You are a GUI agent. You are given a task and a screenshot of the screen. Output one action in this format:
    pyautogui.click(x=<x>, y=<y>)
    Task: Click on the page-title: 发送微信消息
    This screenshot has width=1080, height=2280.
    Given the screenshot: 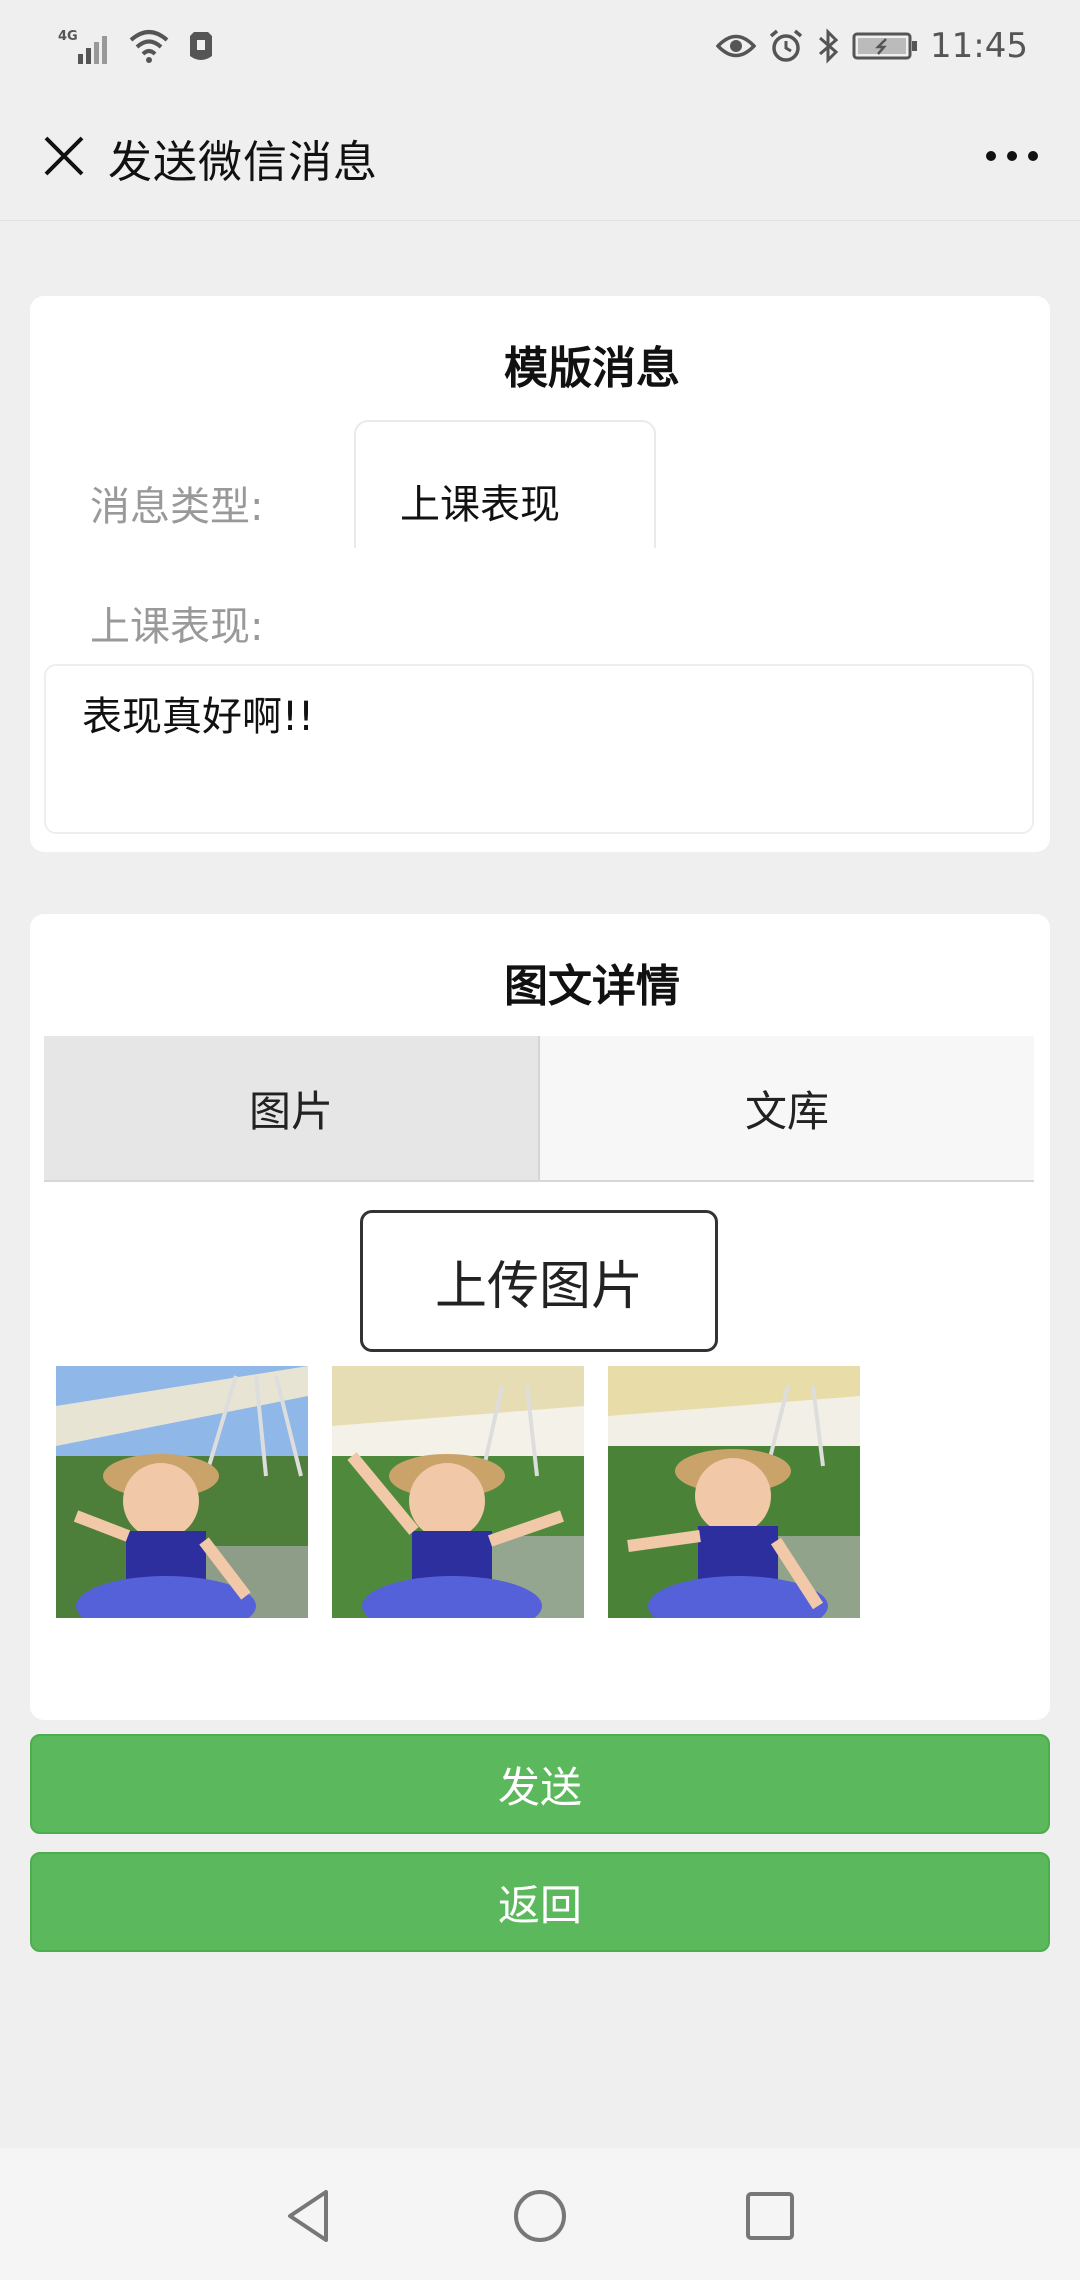 What is the action you would take?
    pyautogui.click(x=243, y=162)
    